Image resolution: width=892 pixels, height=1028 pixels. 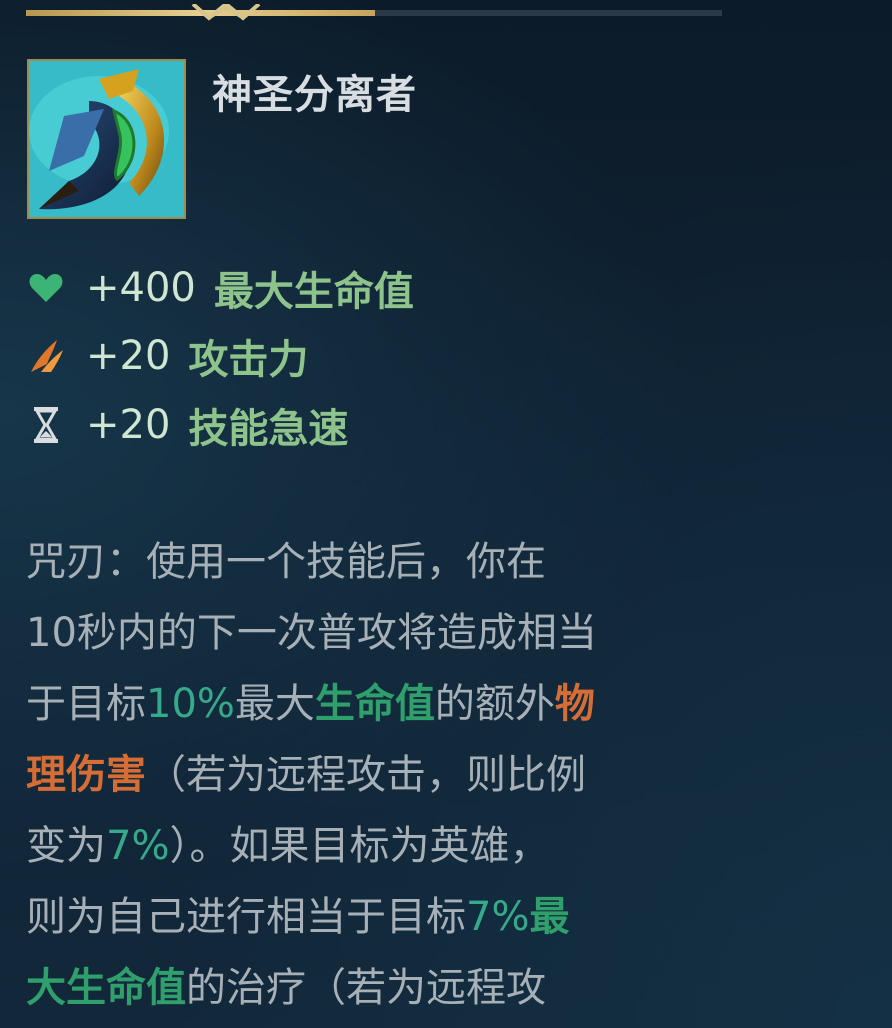 I want to click on desc-line-5: 变为7%）。如果目标为英雄，, so click(x=386, y=846).